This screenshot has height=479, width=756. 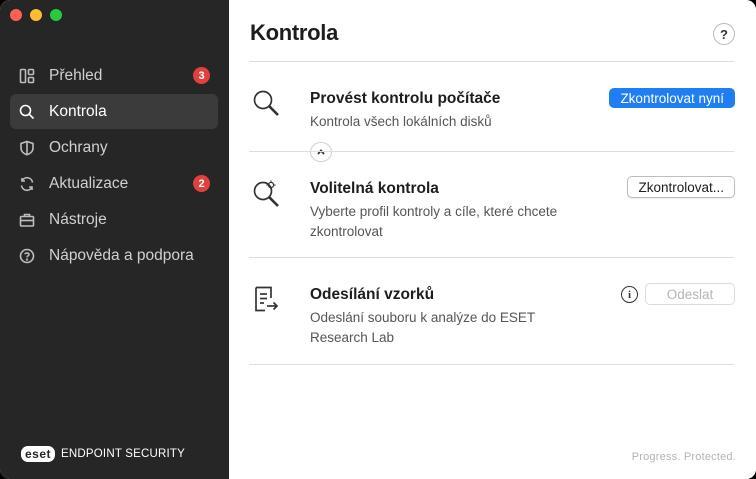 I want to click on help-button: ?, so click(x=724, y=34).